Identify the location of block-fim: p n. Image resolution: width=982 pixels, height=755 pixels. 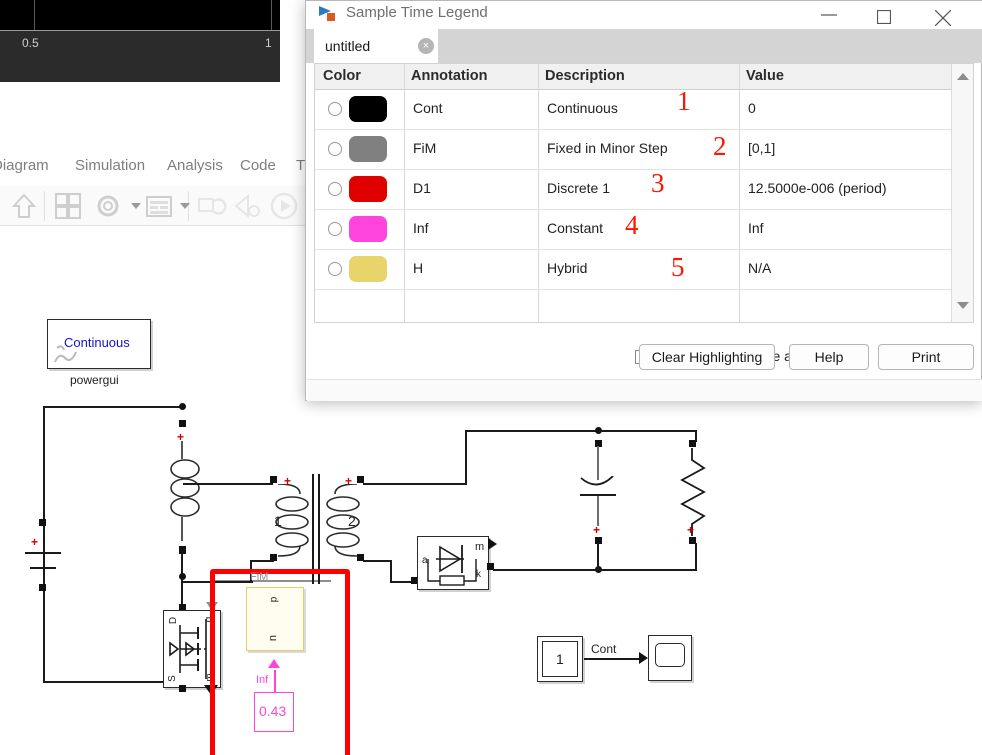
(275, 619).